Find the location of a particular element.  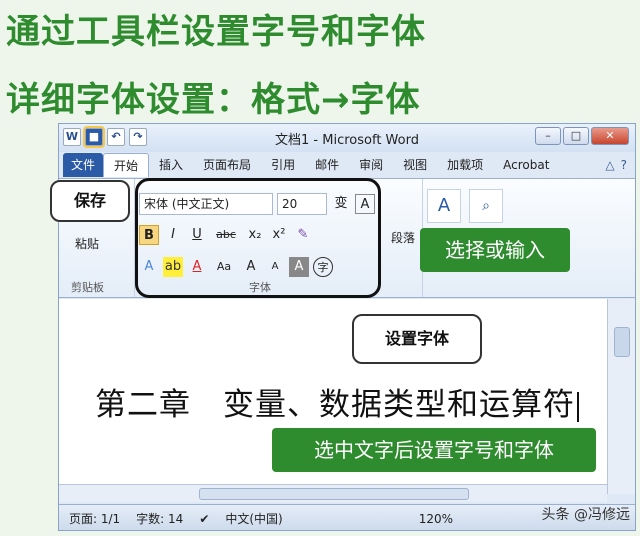

font-group-highlight is located at coordinates (258, 238).